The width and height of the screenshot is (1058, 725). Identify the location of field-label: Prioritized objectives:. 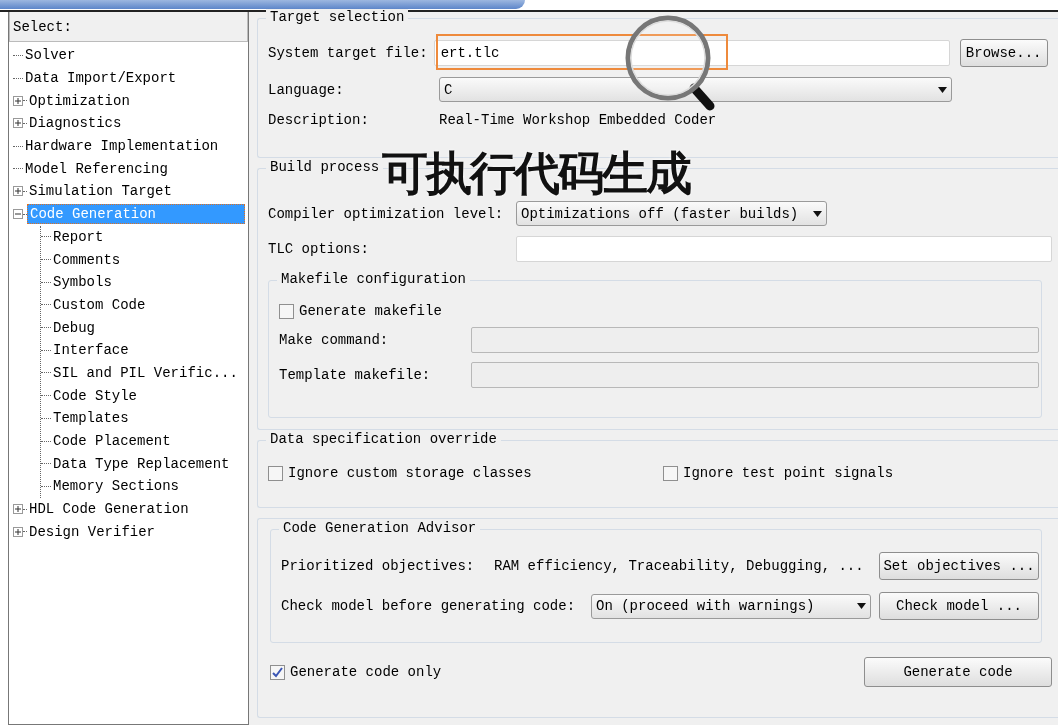
(378, 566).